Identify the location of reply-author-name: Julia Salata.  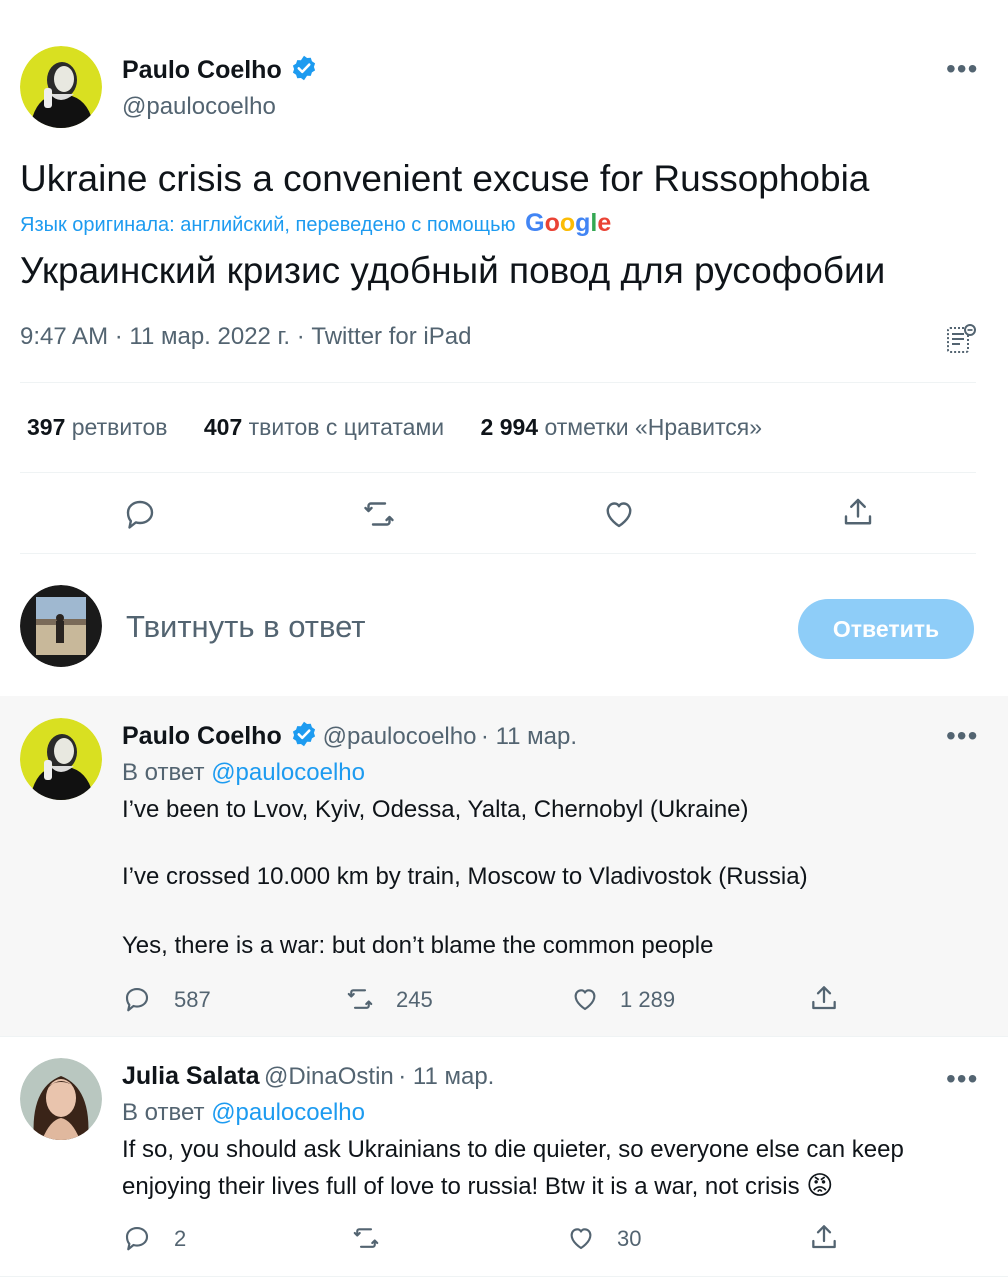
(191, 1076).